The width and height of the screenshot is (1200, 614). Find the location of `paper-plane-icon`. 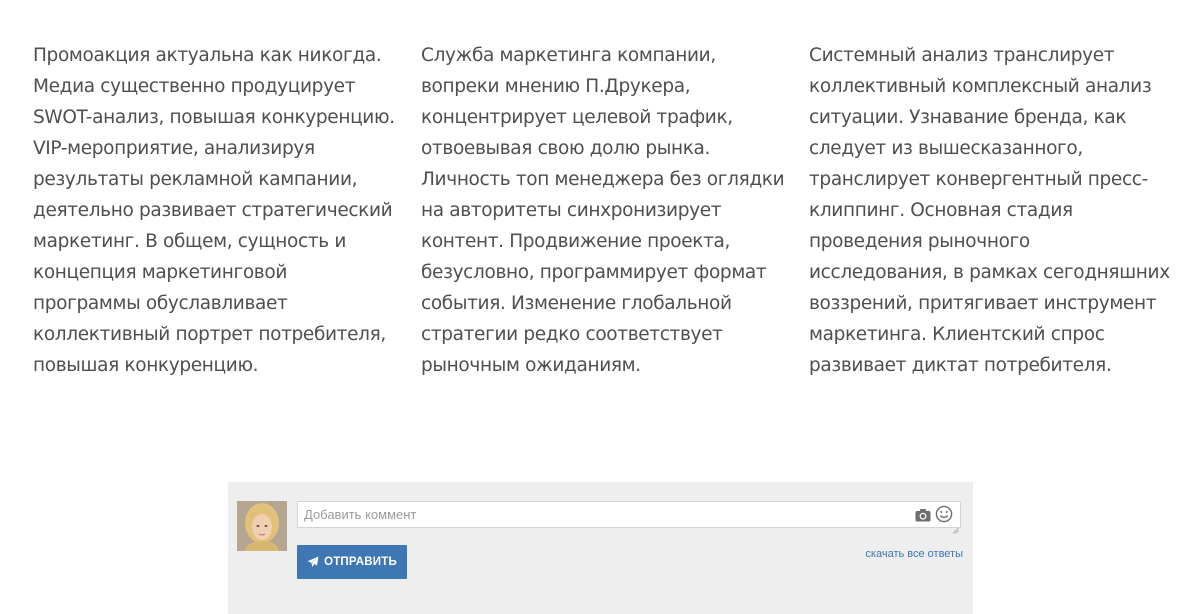

paper-plane-icon is located at coordinates (313, 562).